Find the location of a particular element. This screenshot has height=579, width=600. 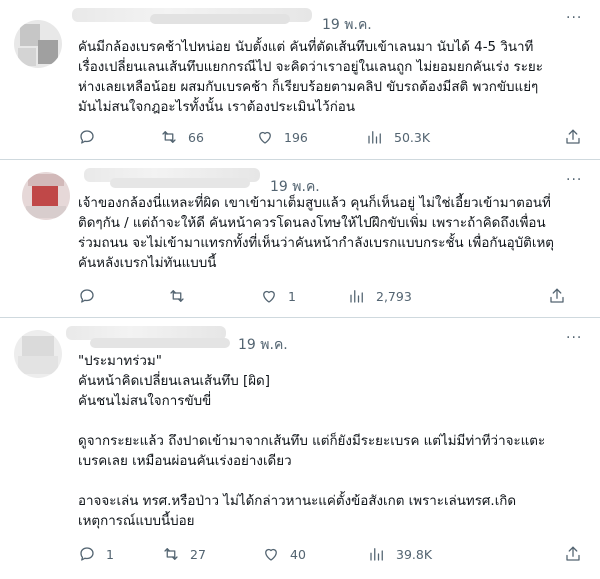

views-button: 50.3K is located at coordinates (398, 137).